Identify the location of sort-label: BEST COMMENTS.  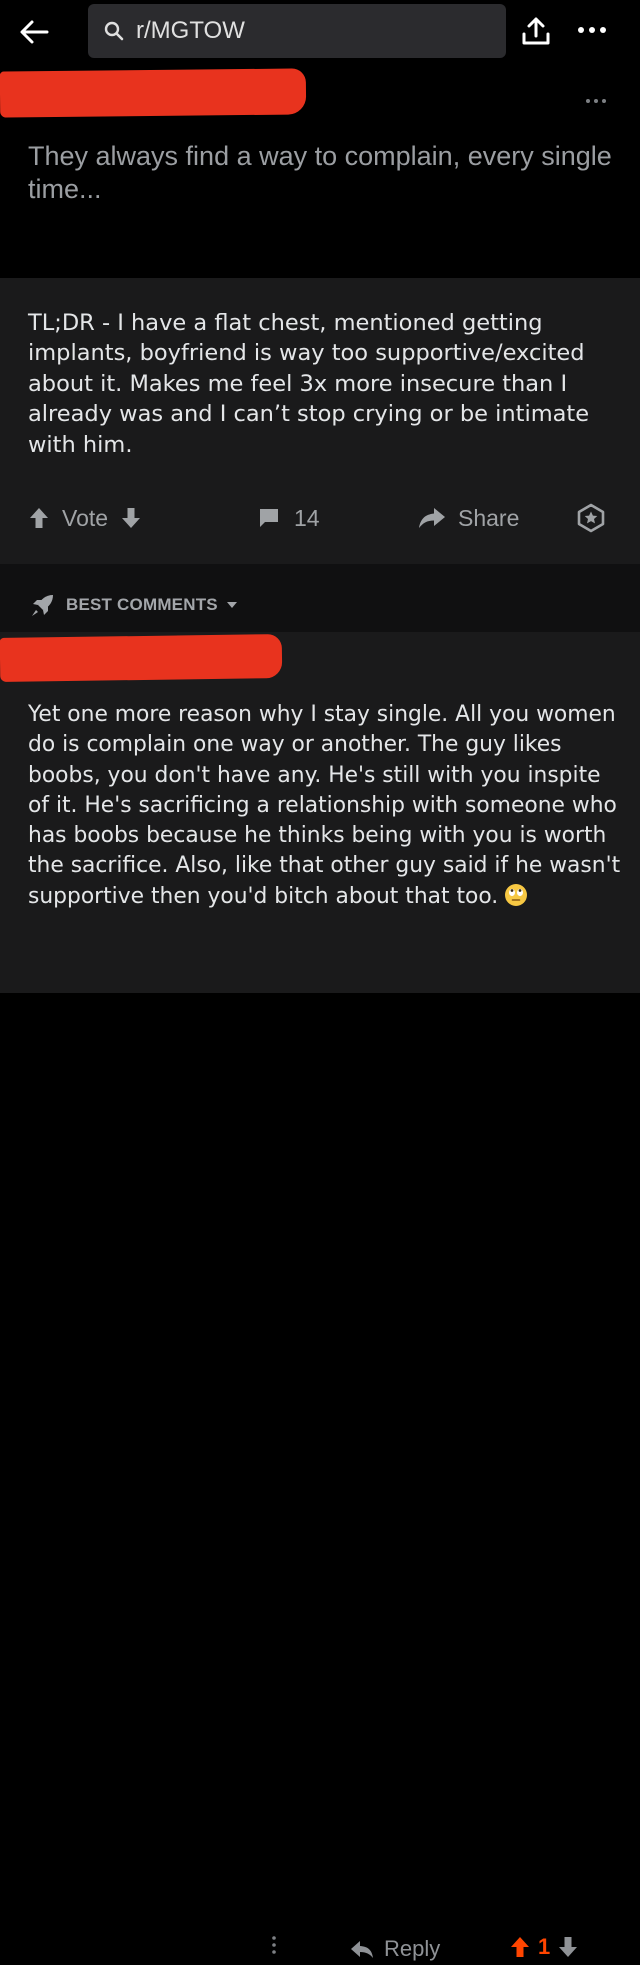
(142, 604).